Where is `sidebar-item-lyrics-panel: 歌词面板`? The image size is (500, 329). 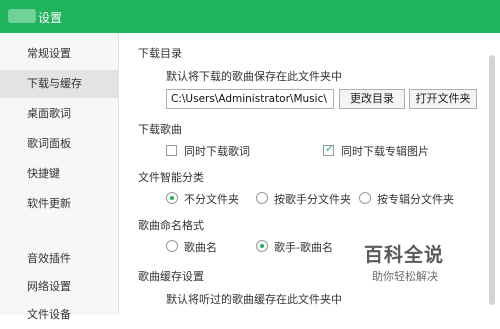
sidebar-item-lyrics-panel: 歌词面板 is located at coordinates (59, 144).